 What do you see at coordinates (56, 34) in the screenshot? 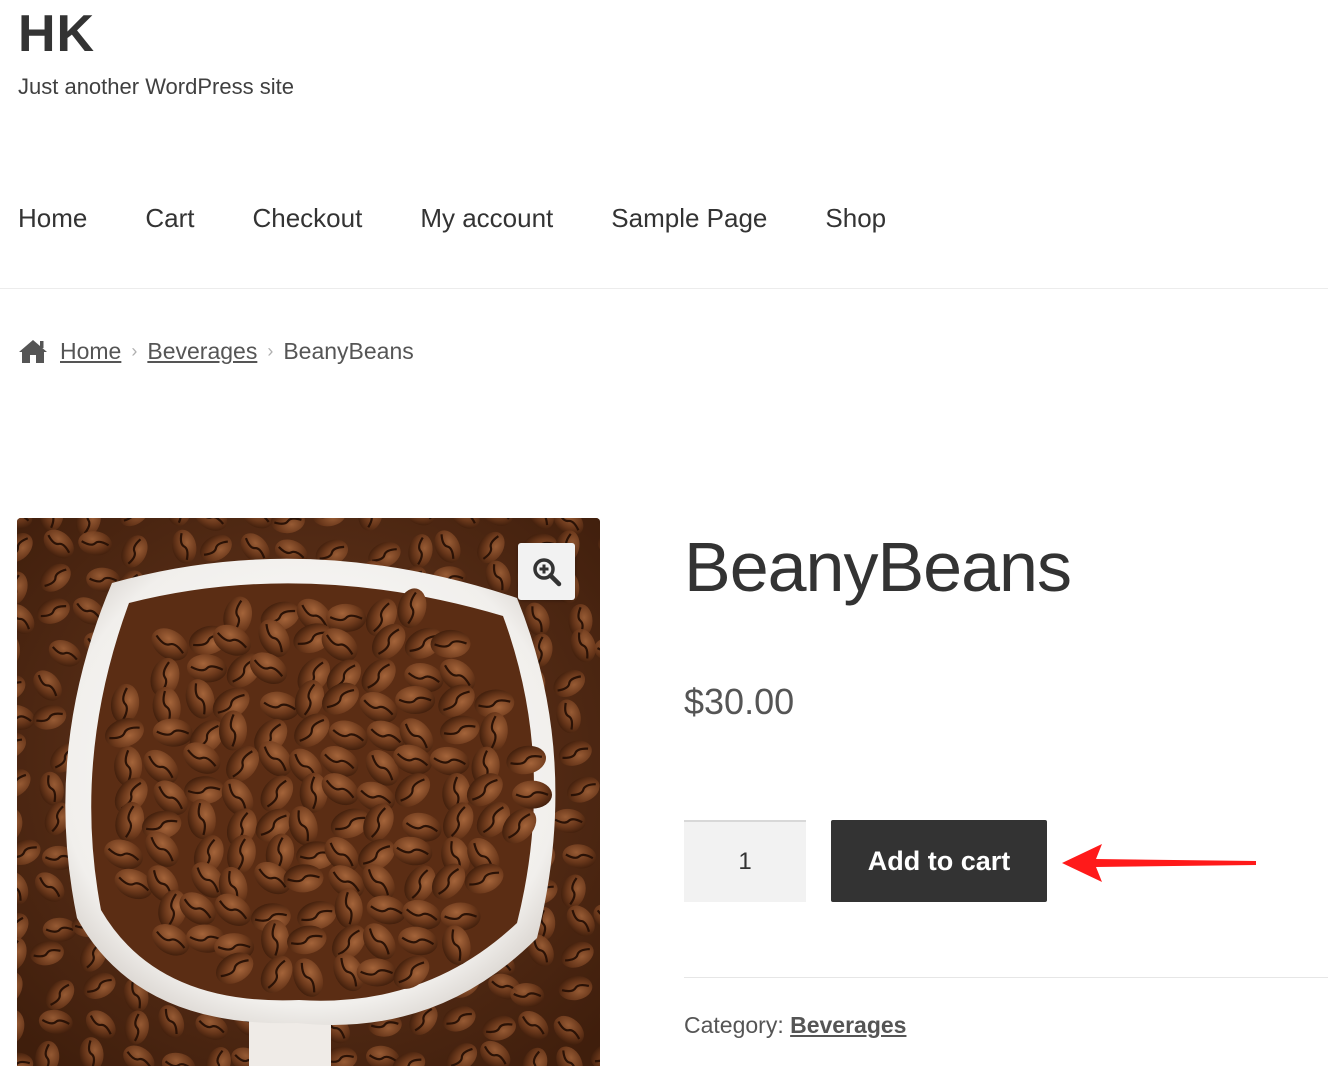
I see `site-title: HK` at bounding box center [56, 34].